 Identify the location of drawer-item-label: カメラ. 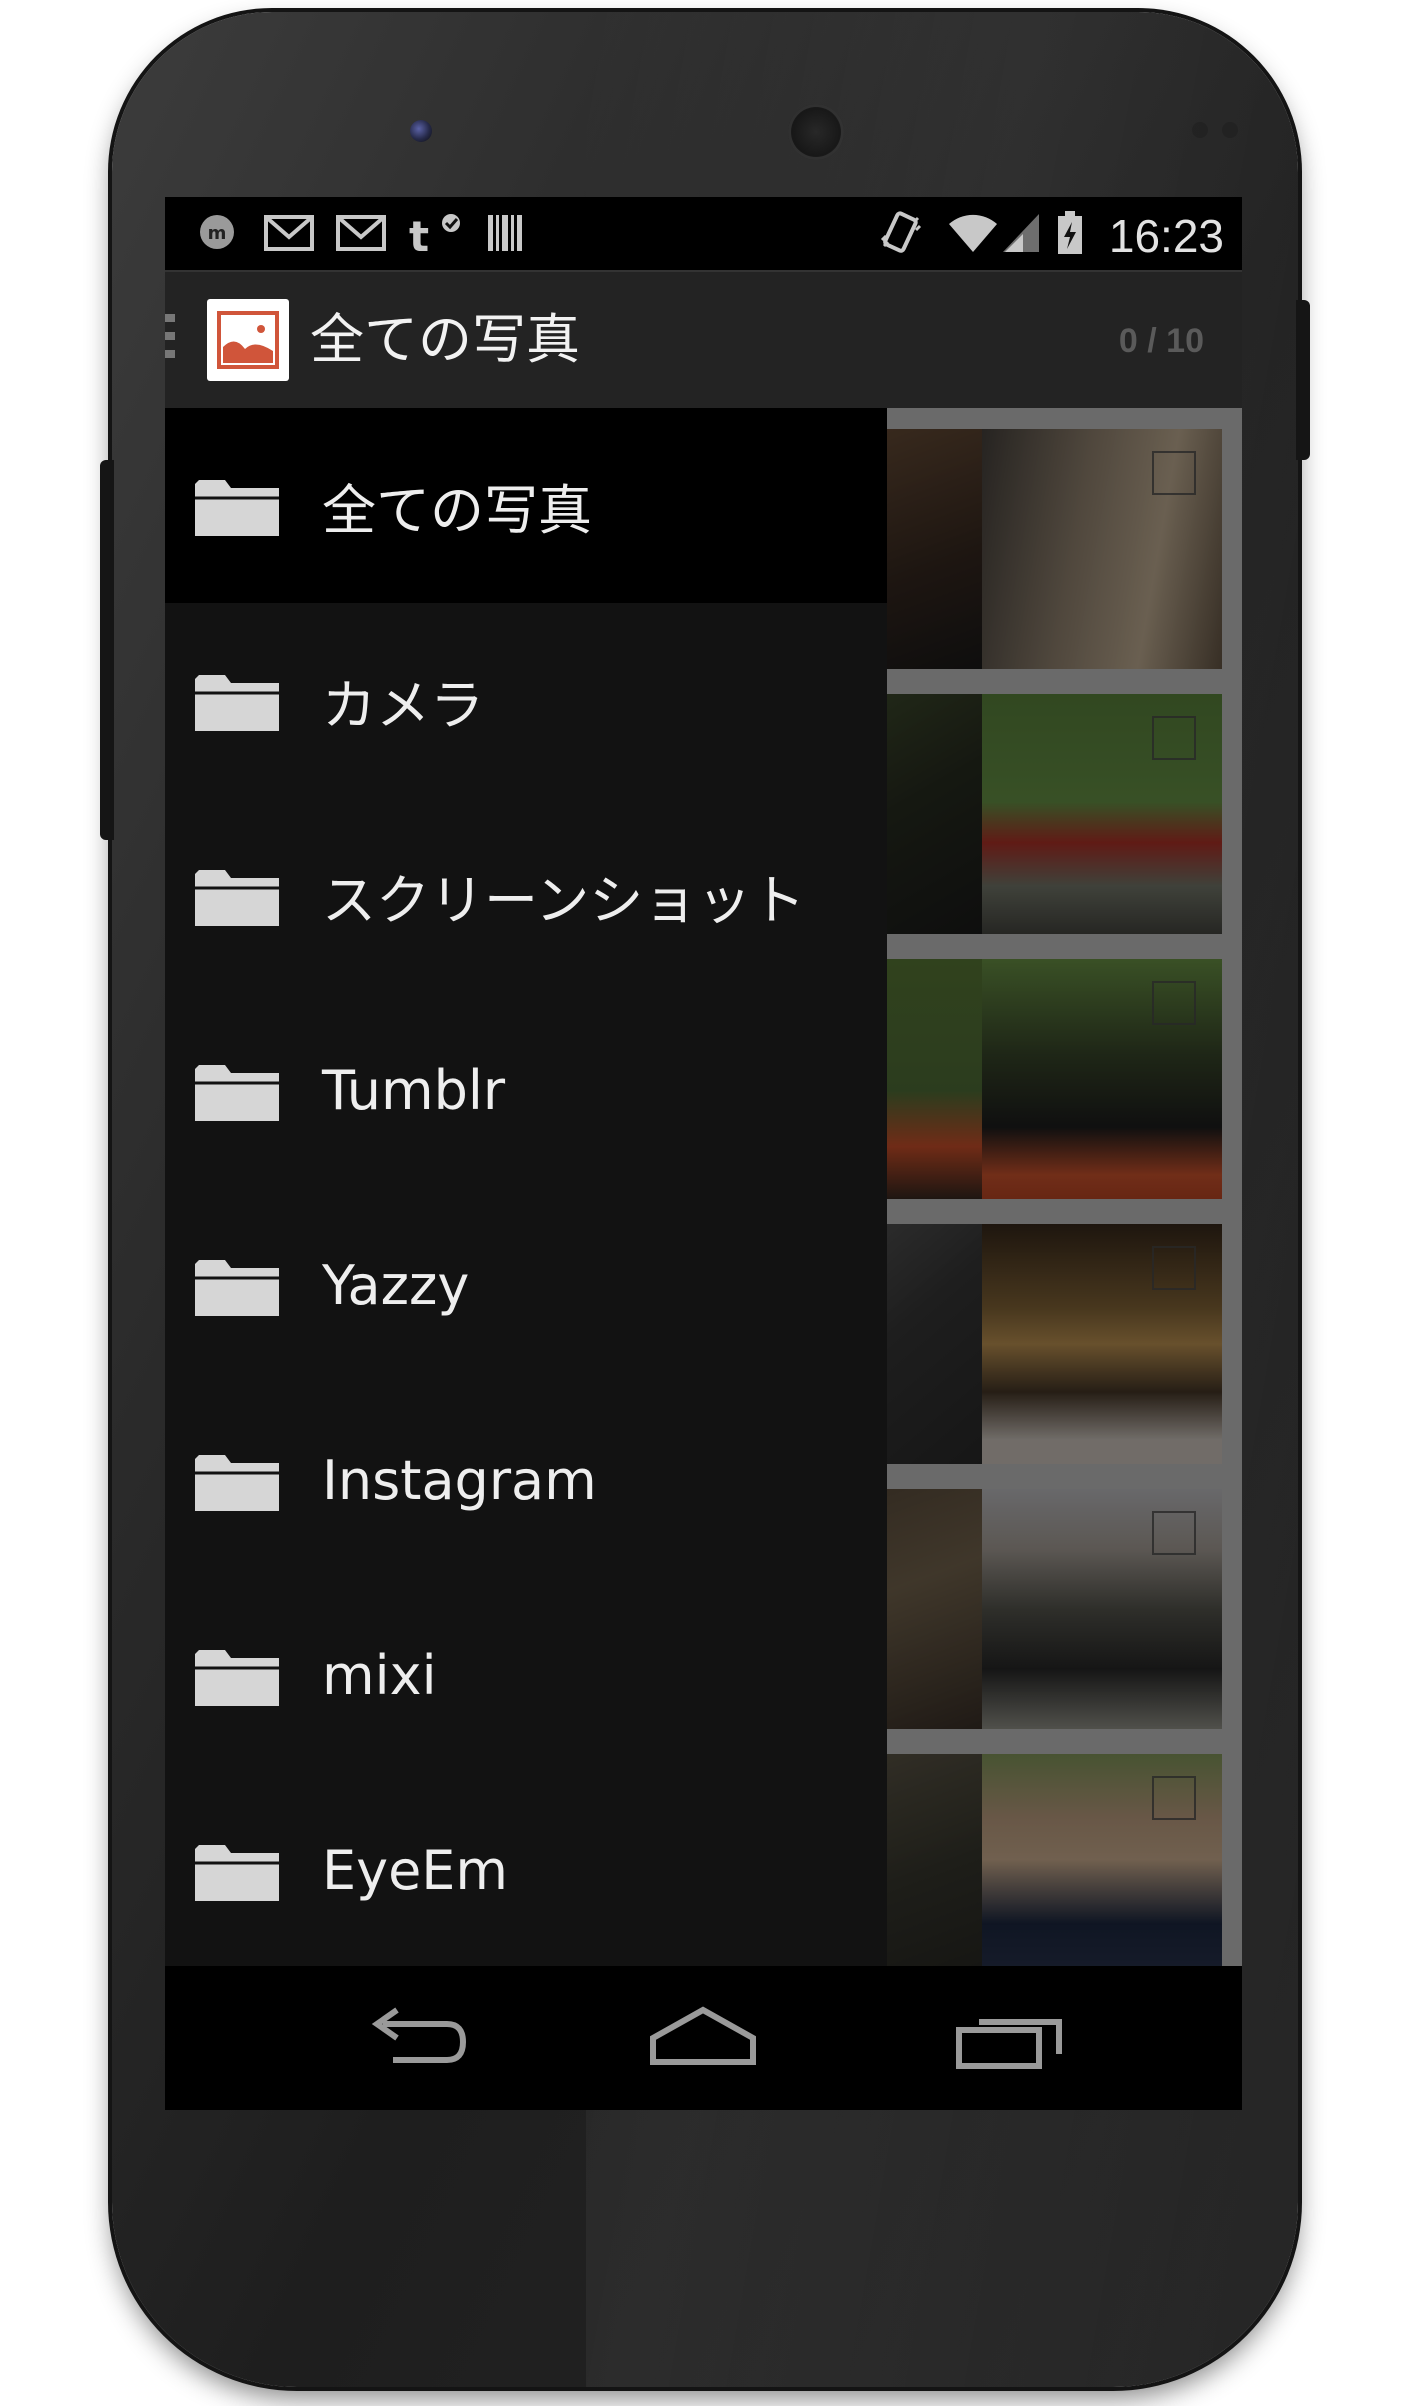
(403, 705).